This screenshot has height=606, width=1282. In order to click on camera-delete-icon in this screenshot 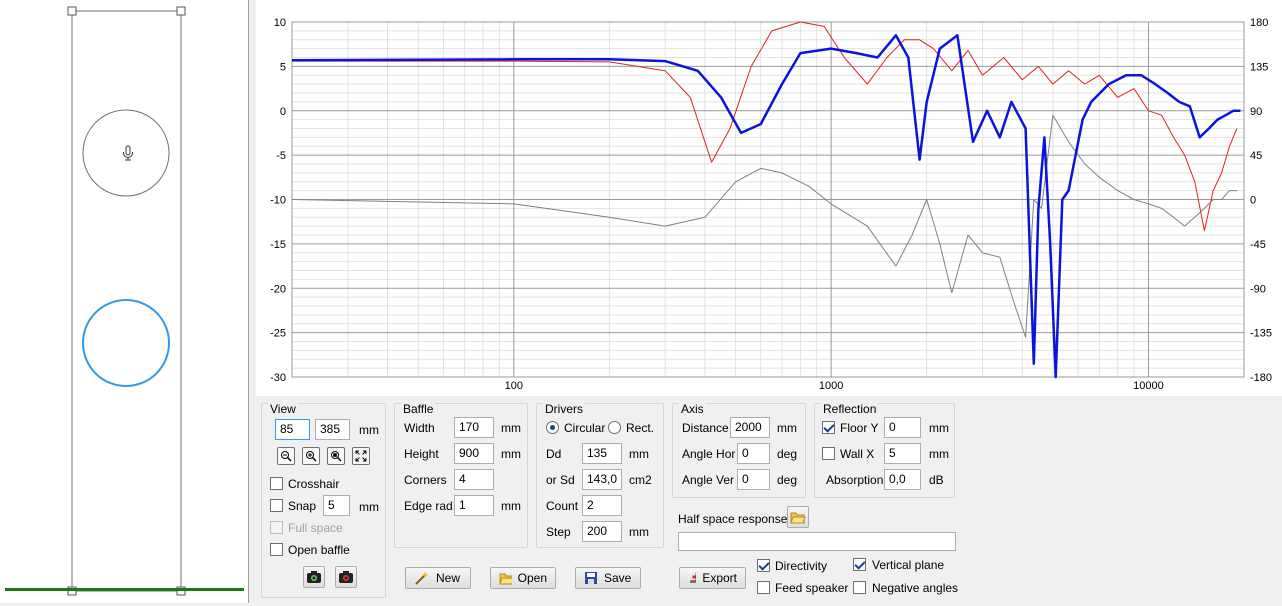, I will do `click(346, 577)`.